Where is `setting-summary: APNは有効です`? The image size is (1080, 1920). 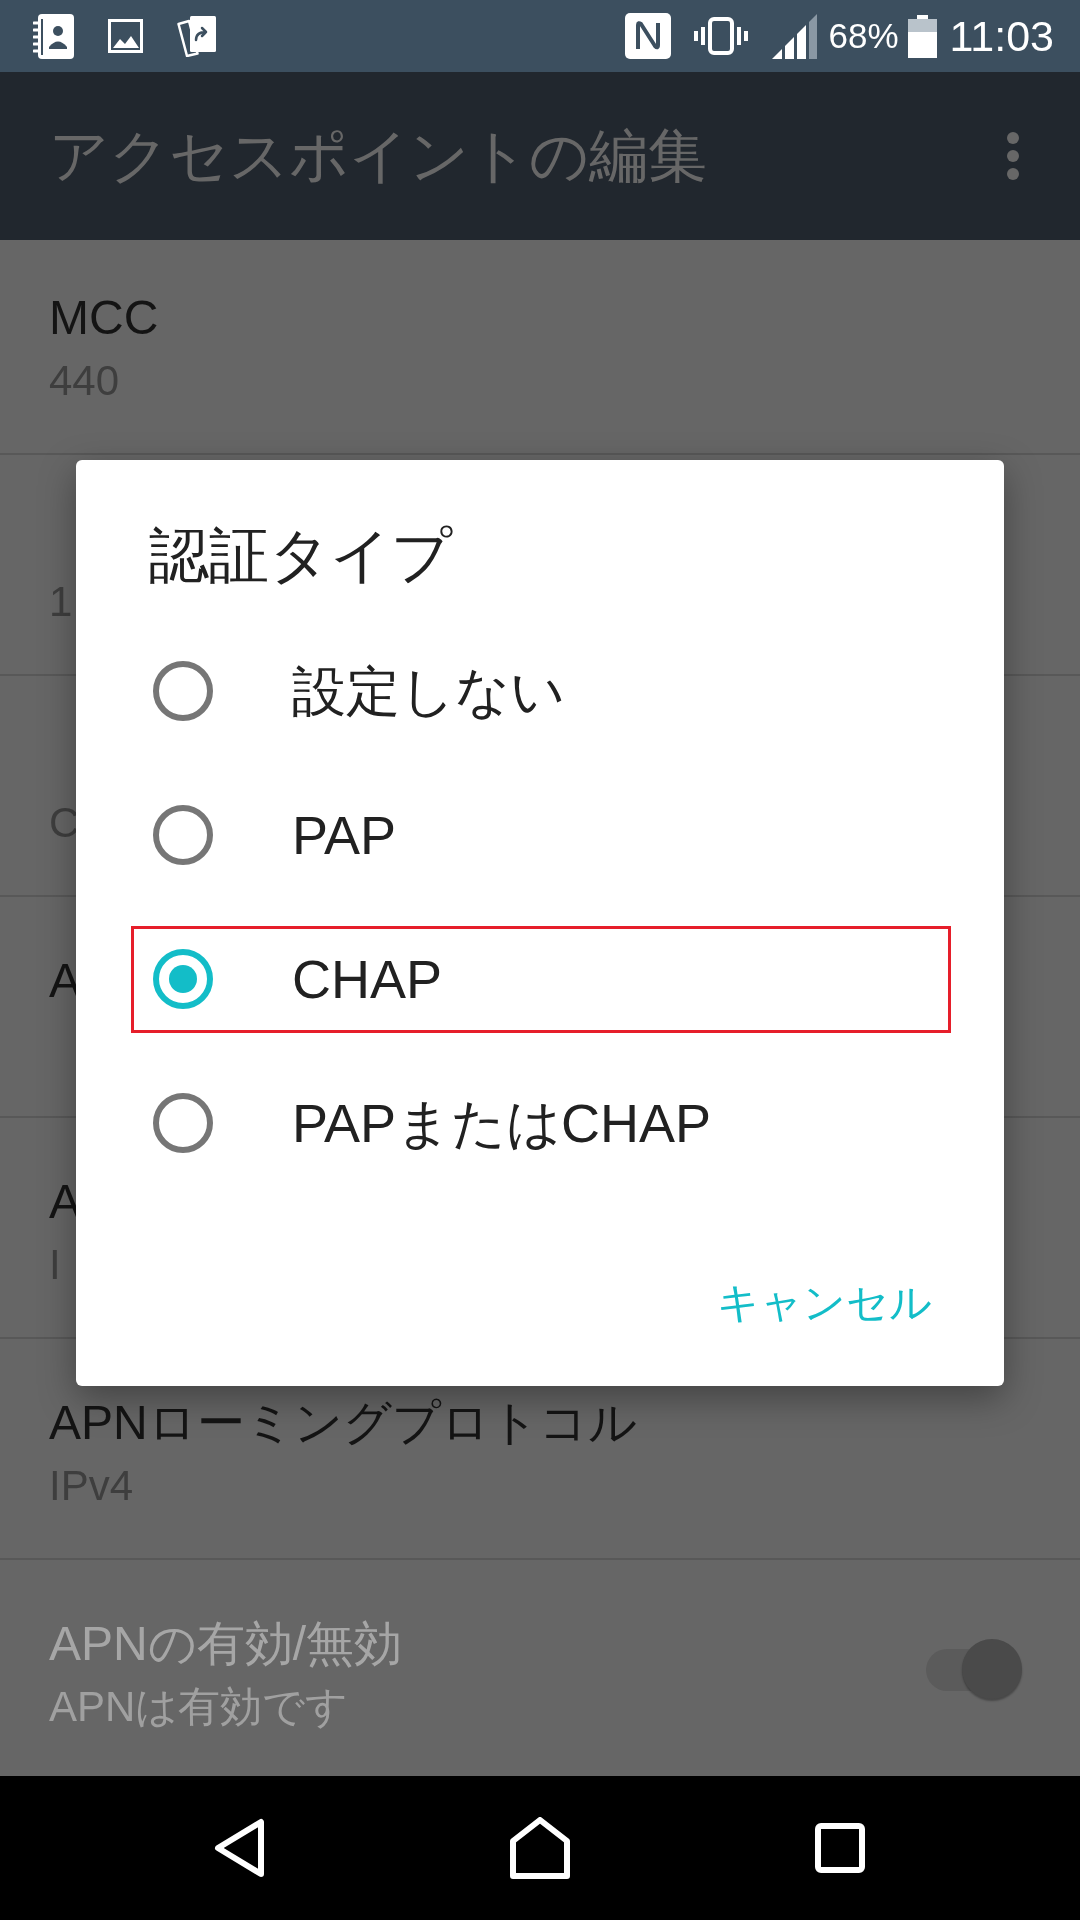 setting-summary: APNは有効です is located at coordinates (199, 1707).